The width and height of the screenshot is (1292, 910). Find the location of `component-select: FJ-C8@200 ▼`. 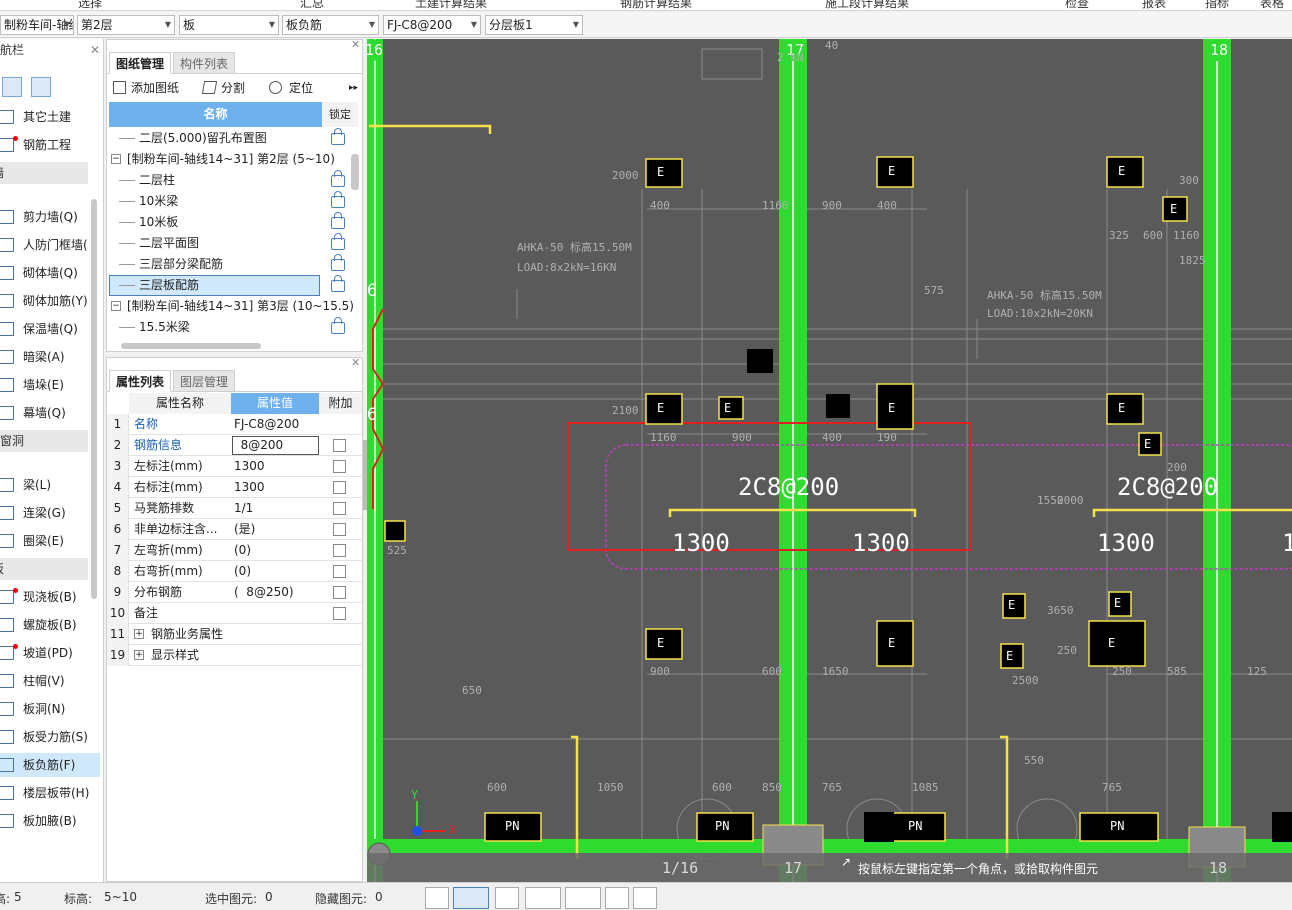

component-select: FJ-C8@200 ▼ is located at coordinates (432, 25).